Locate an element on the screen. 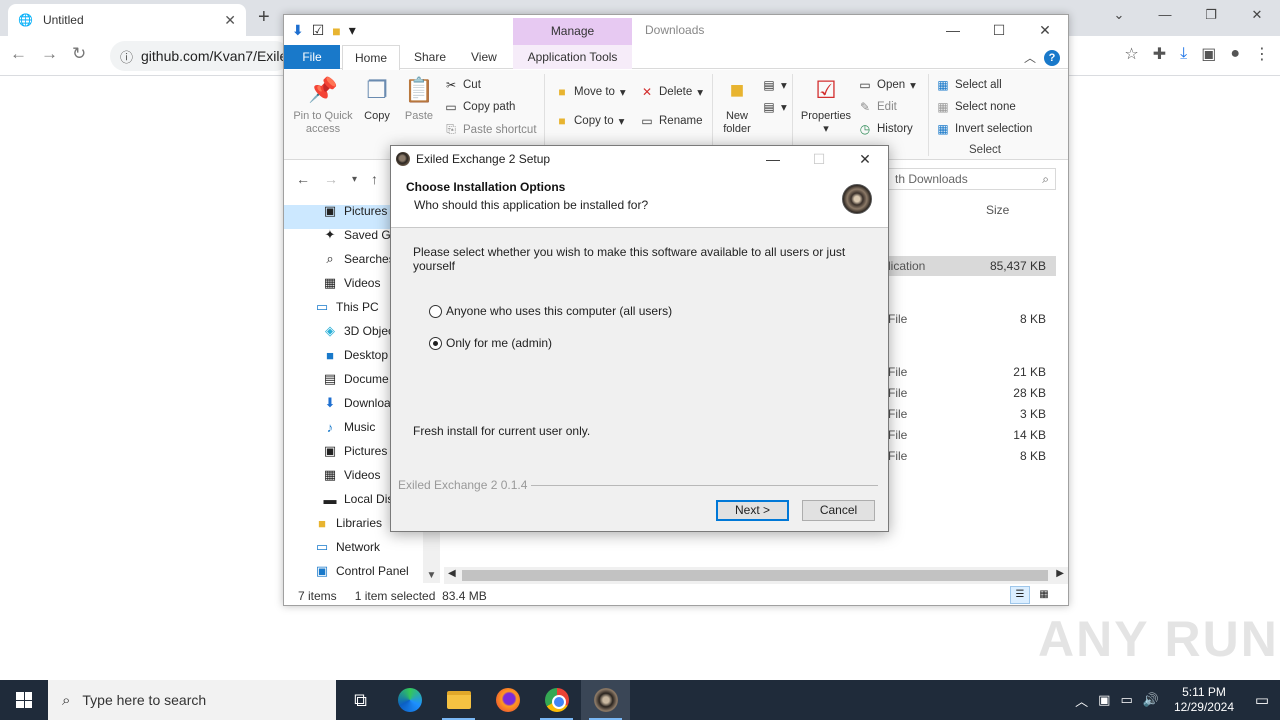  cancel-button: Cancel is located at coordinates (838, 510).